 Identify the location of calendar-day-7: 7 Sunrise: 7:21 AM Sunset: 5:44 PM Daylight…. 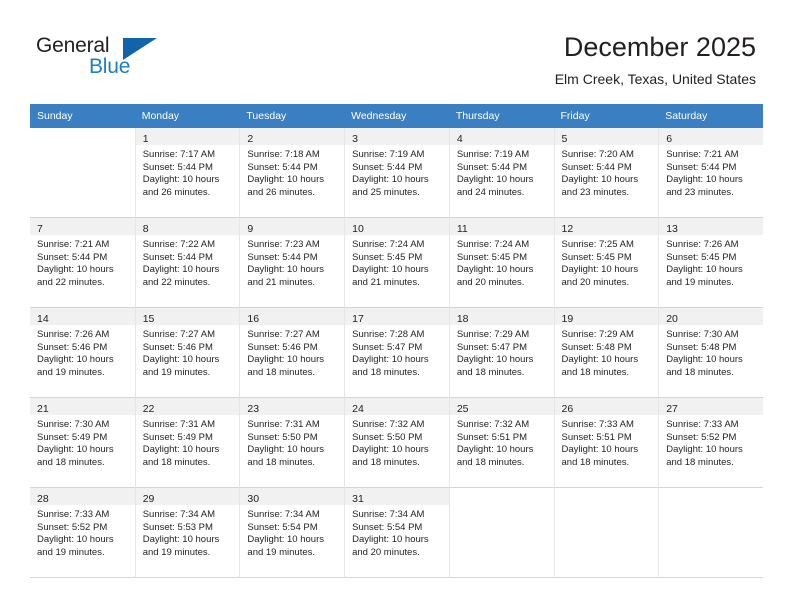
(82, 263).